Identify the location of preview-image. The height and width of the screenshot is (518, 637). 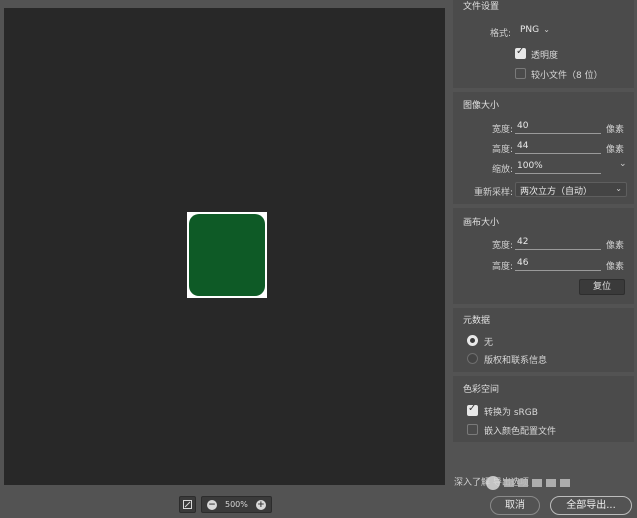
(227, 255).